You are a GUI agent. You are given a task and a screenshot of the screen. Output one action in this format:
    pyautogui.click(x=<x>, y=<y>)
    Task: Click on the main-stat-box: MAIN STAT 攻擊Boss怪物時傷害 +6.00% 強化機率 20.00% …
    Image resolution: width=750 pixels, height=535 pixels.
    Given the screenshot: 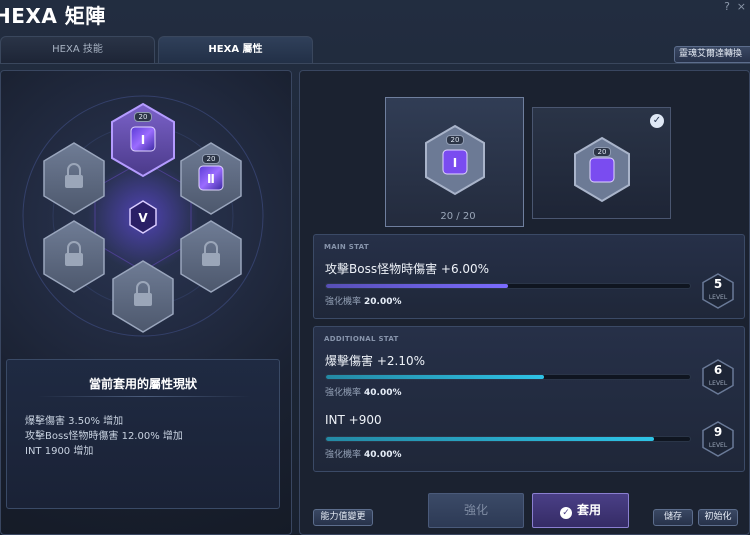 What is the action you would take?
    pyautogui.click(x=529, y=276)
    